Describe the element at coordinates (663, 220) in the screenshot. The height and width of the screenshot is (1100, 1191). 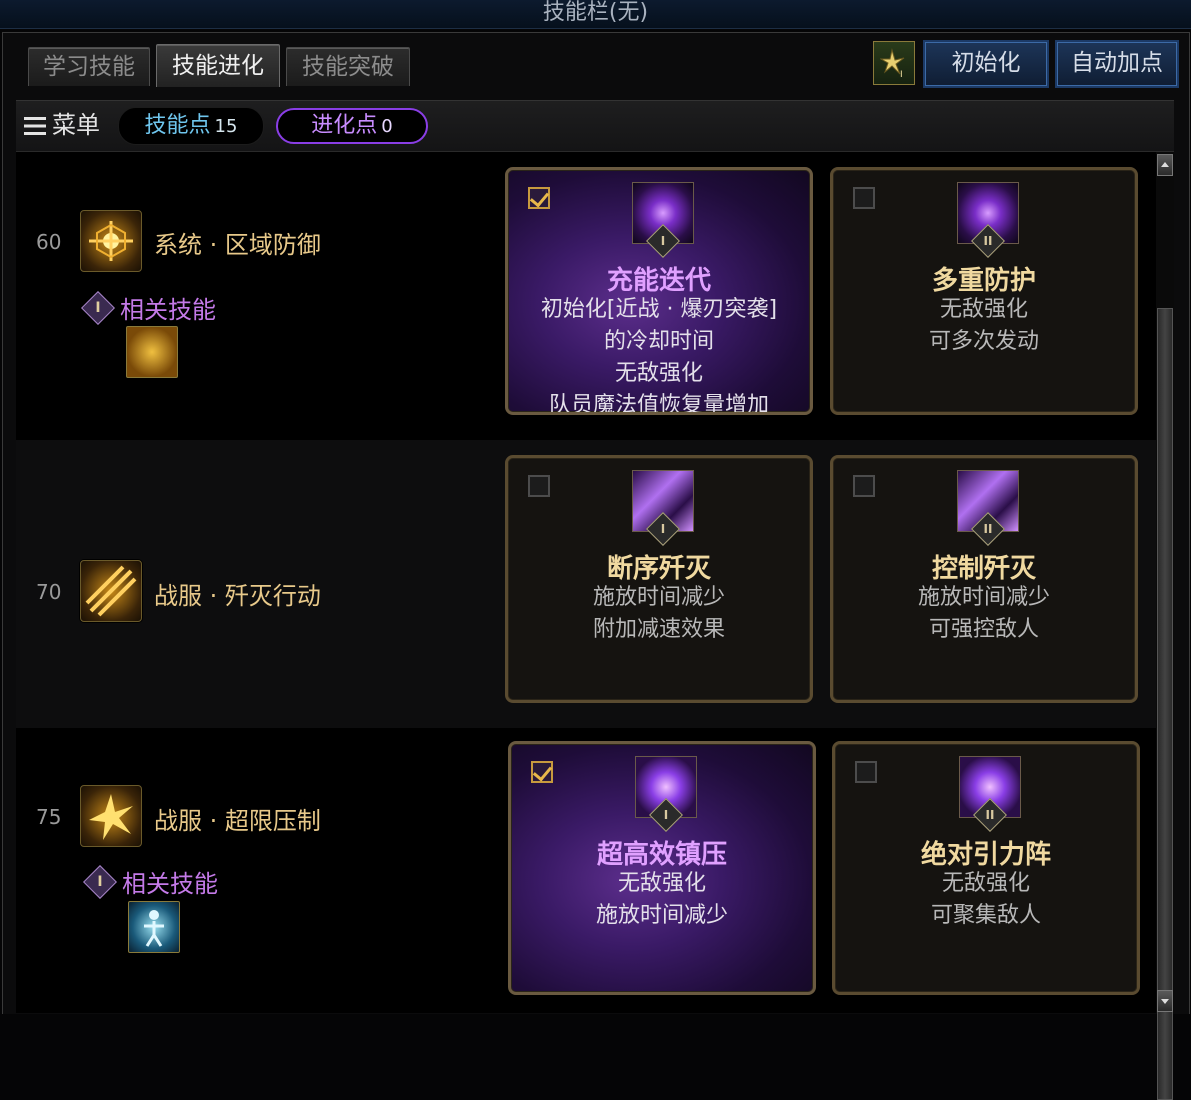
I see `charge-iteration-icon: I` at that location.